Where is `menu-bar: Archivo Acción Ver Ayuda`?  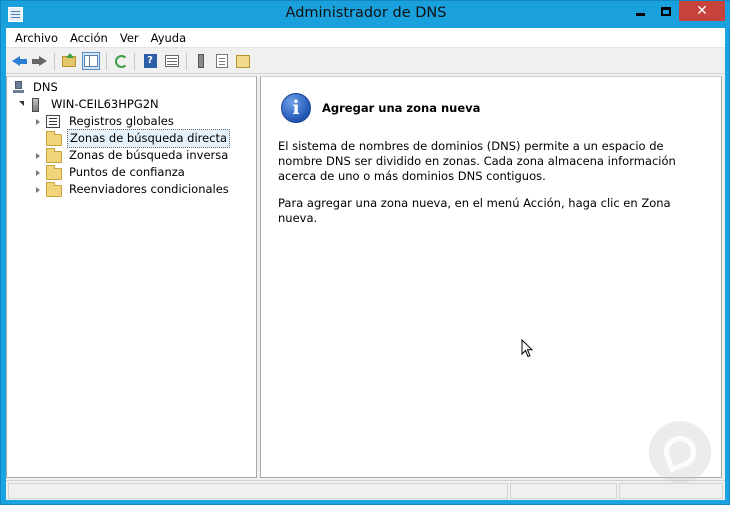
menu-bar: Archivo Acción Ver Ayuda is located at coordinates (365, 38).